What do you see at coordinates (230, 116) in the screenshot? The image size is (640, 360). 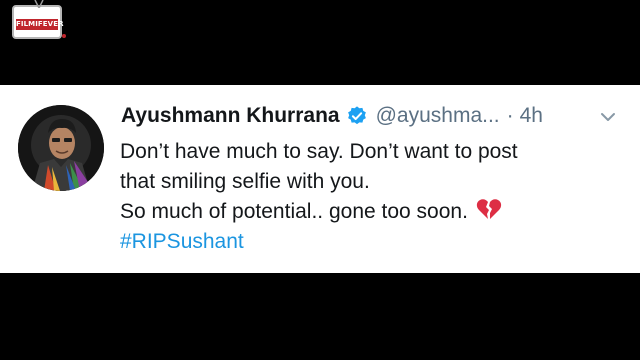 I see `author-name: Ayushmann Khurrana` at bounding box center [230, 116].